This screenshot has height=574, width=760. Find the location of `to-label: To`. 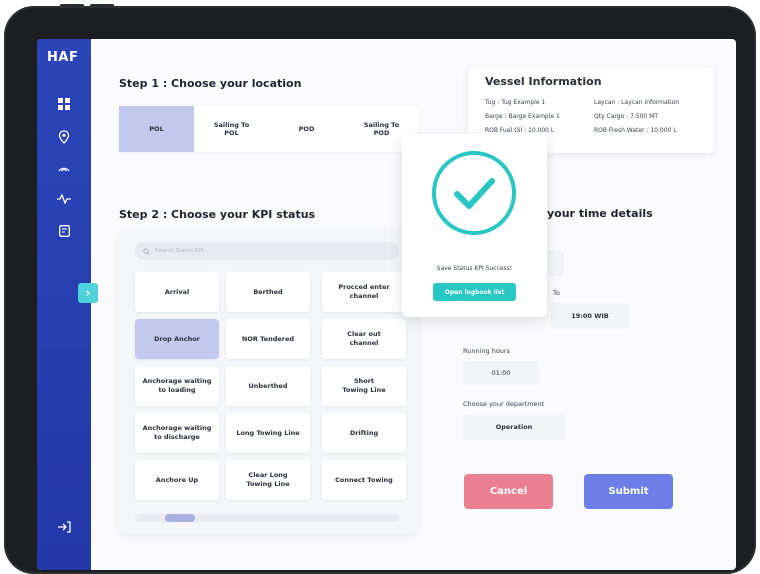

to-label: To is located at coordinates (556, 293).